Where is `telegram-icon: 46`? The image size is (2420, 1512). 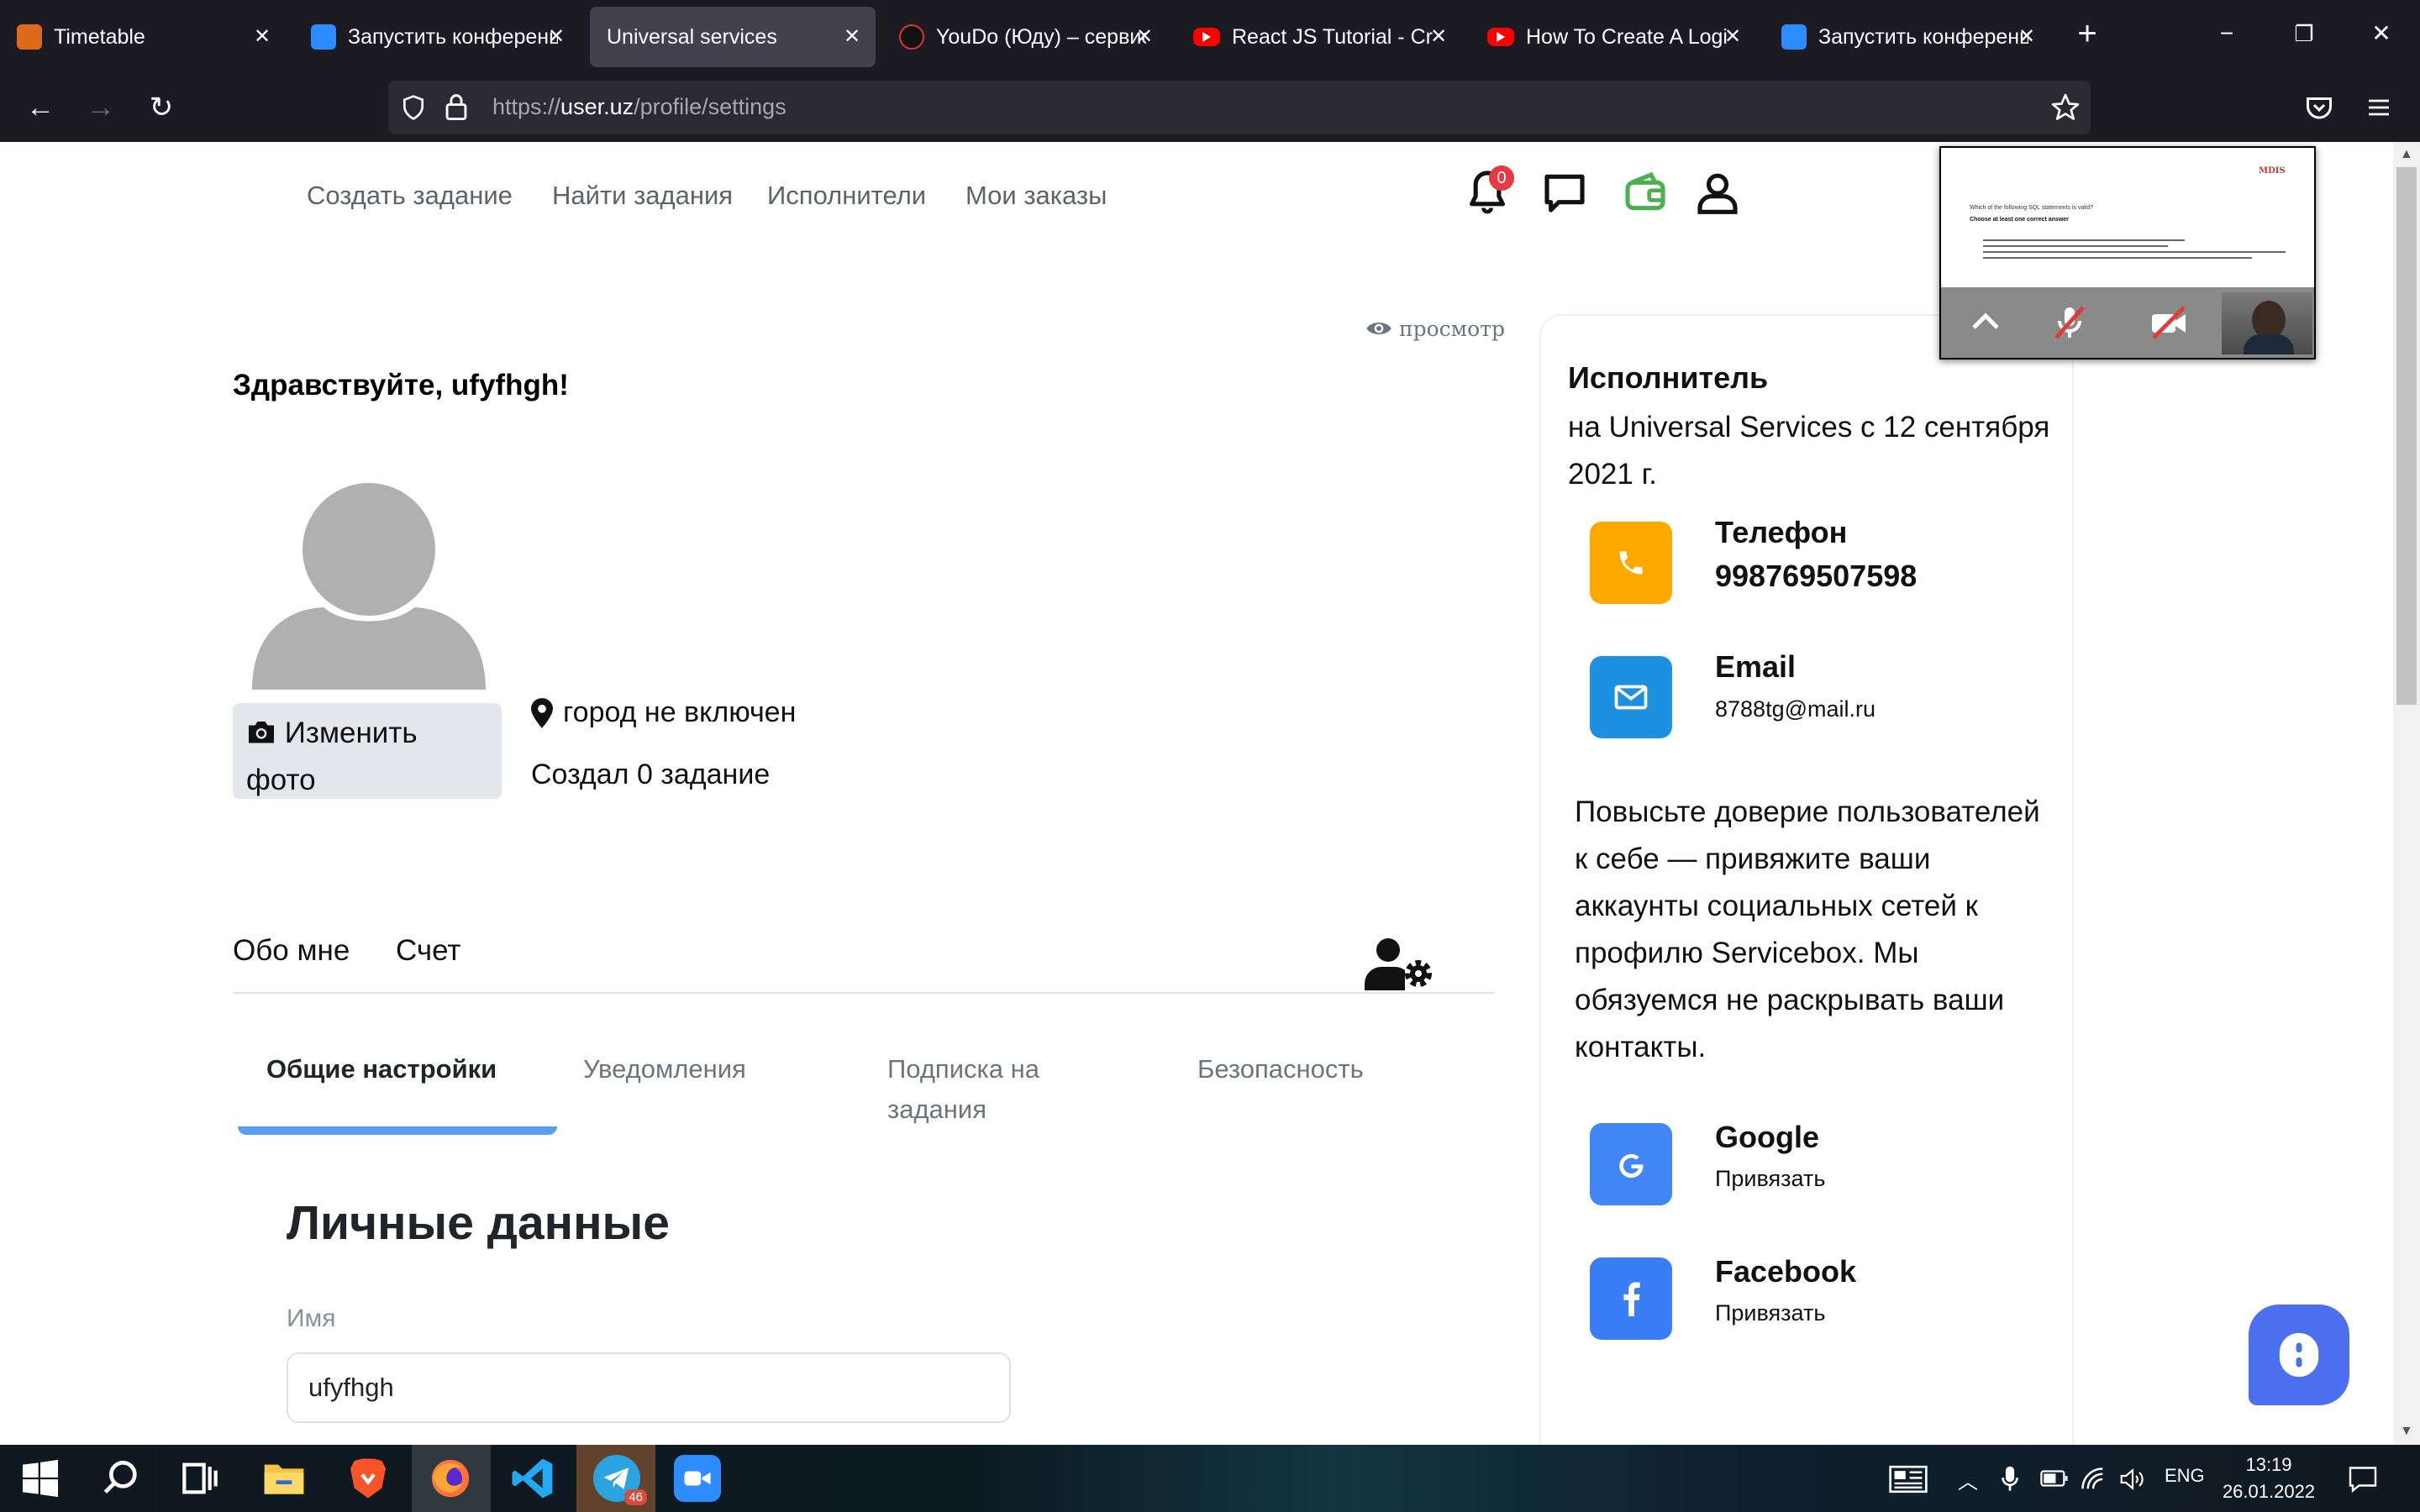
telegram-icon: 46 is located at coordinates (620, 1480).